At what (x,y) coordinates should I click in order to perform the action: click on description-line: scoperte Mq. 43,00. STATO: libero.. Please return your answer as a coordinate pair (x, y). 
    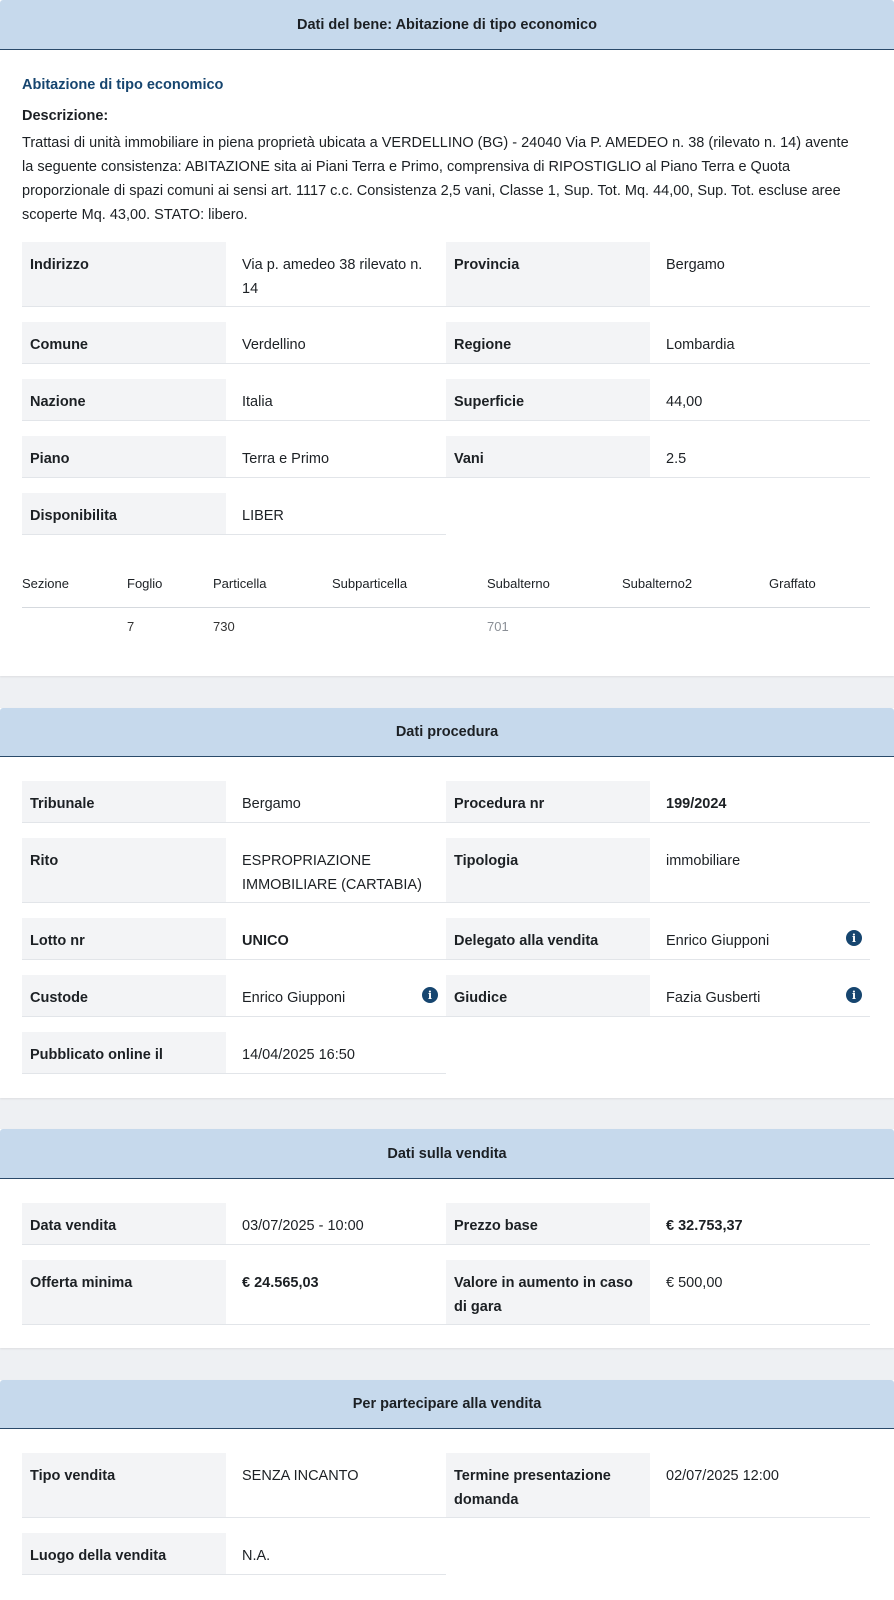
    Looking at the image, I should click on (135, 215).